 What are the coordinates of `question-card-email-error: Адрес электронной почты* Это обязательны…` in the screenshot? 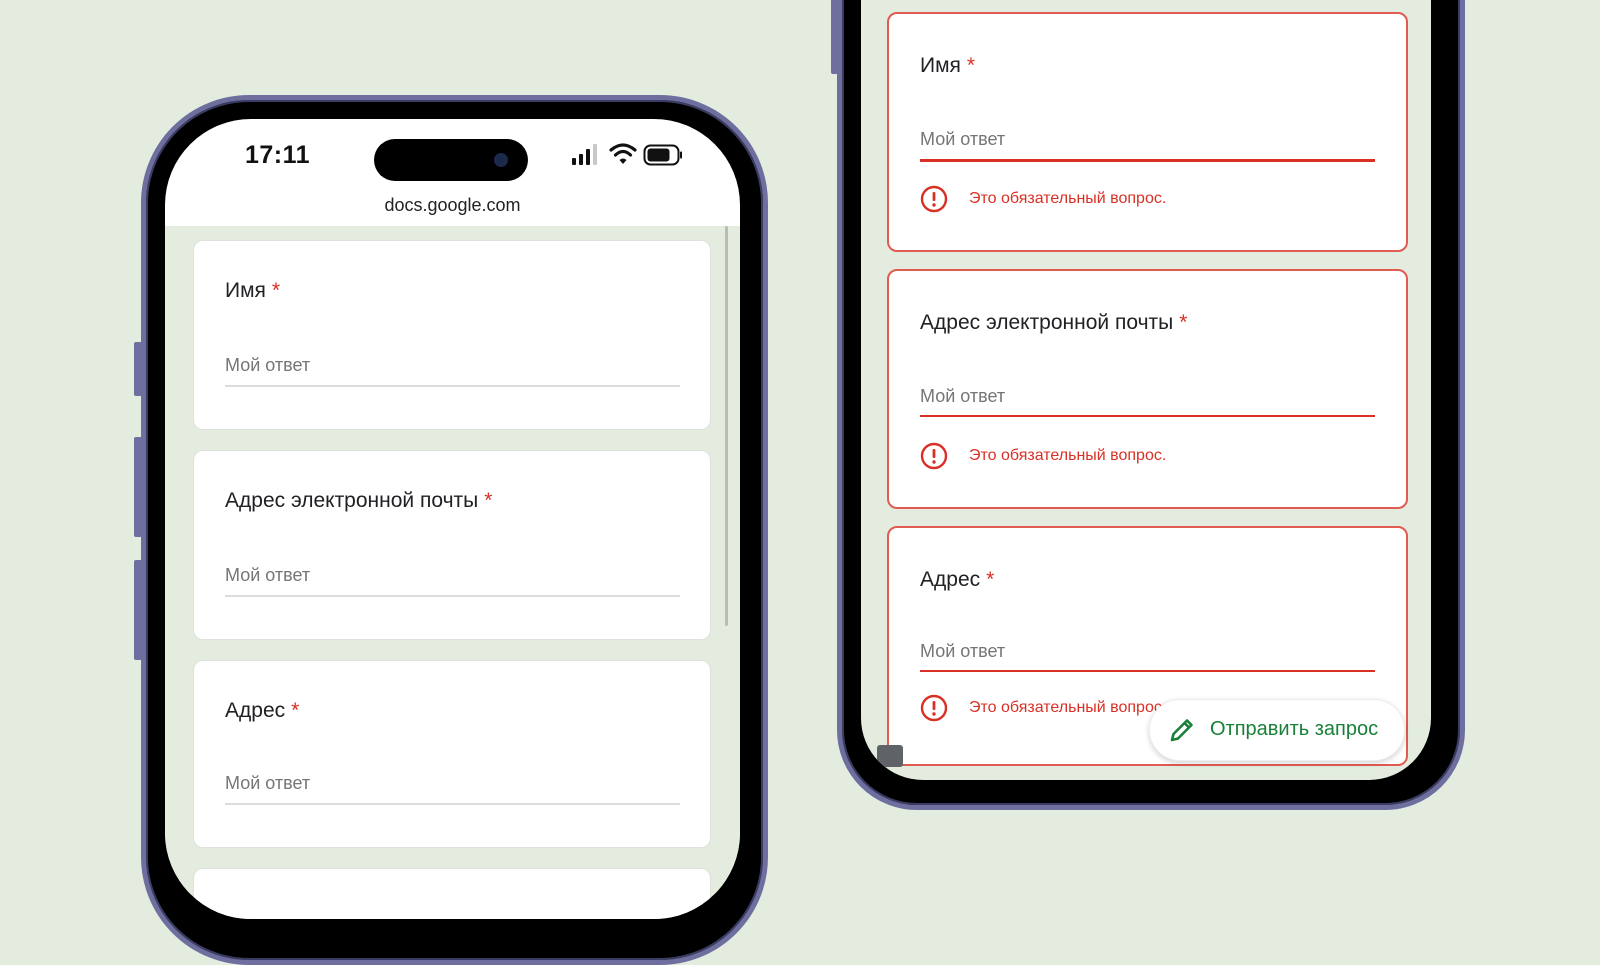 It's located at (1147, 389).